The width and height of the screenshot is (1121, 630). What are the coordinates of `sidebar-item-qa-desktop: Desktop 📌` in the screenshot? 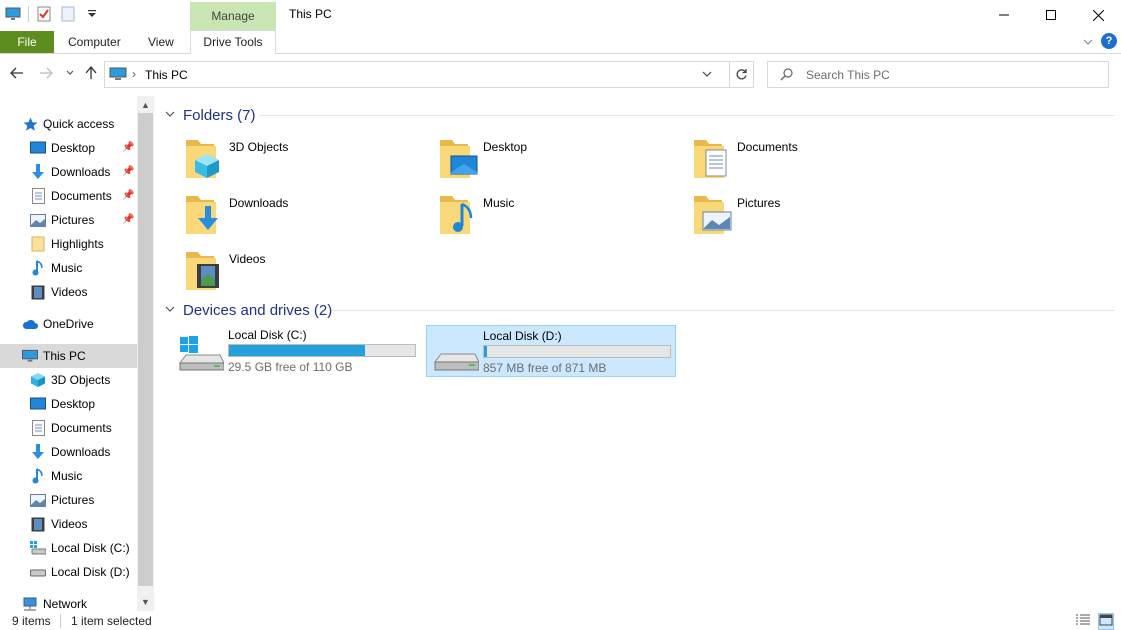 It's located at (68, 148).